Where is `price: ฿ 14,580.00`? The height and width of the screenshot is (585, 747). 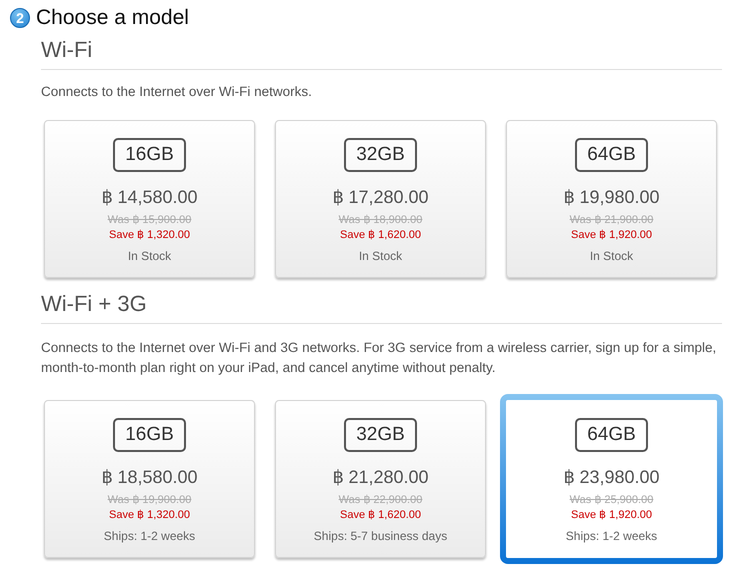 price: ฿ 14,580.00 is located at coordinates (149, 197).